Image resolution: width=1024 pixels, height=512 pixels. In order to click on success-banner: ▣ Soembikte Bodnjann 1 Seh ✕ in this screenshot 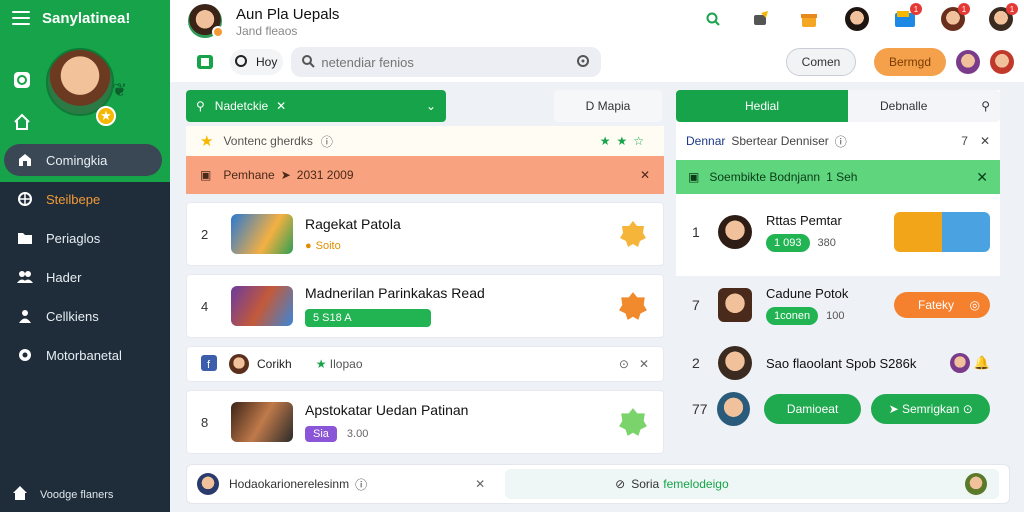, I will do `click(838, 177)`.